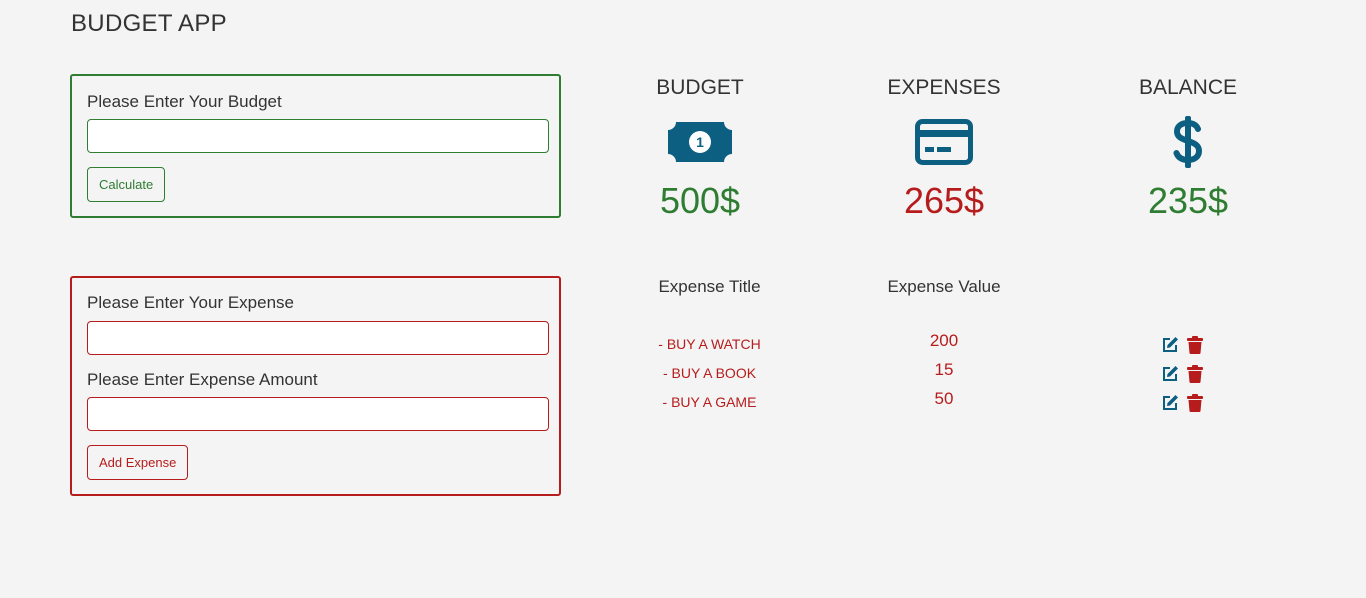 The width and height of the screenshot is (1366, 598). I want to click on expense-title-header: Expense Title, so click(709, 286).